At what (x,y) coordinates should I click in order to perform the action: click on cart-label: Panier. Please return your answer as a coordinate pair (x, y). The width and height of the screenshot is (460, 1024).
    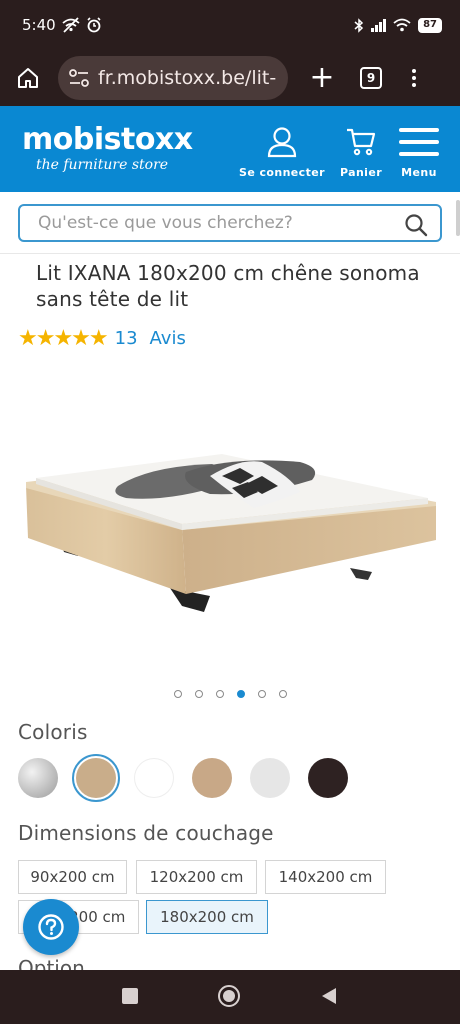
    Looking at the image, I should click on (361, 172).